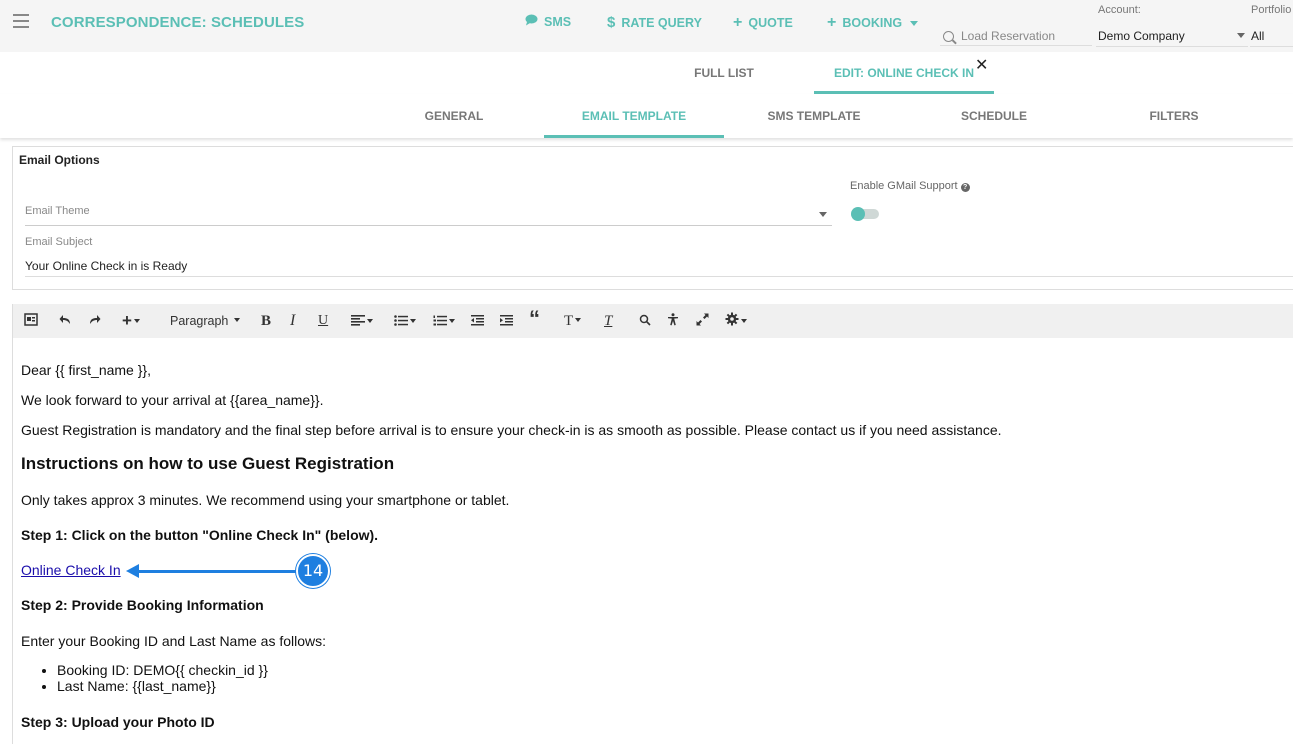  What do you see at coordinates (994, 116) in the screenshot?
I see `tab-schedule: SCHEDULE` at bounding box center [994, 116].